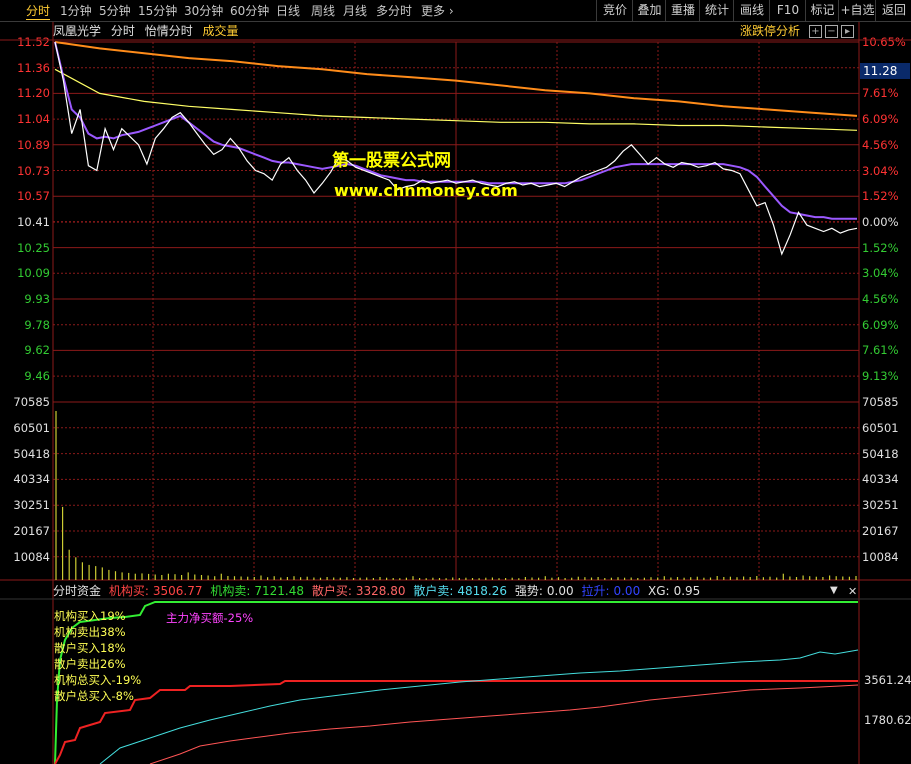 The height and width of the screenshot is (764, 911). Describe the element at coordinates (887, 720) in the screenshot. I see `indicator-axis-mid: 1780.62` at that location.